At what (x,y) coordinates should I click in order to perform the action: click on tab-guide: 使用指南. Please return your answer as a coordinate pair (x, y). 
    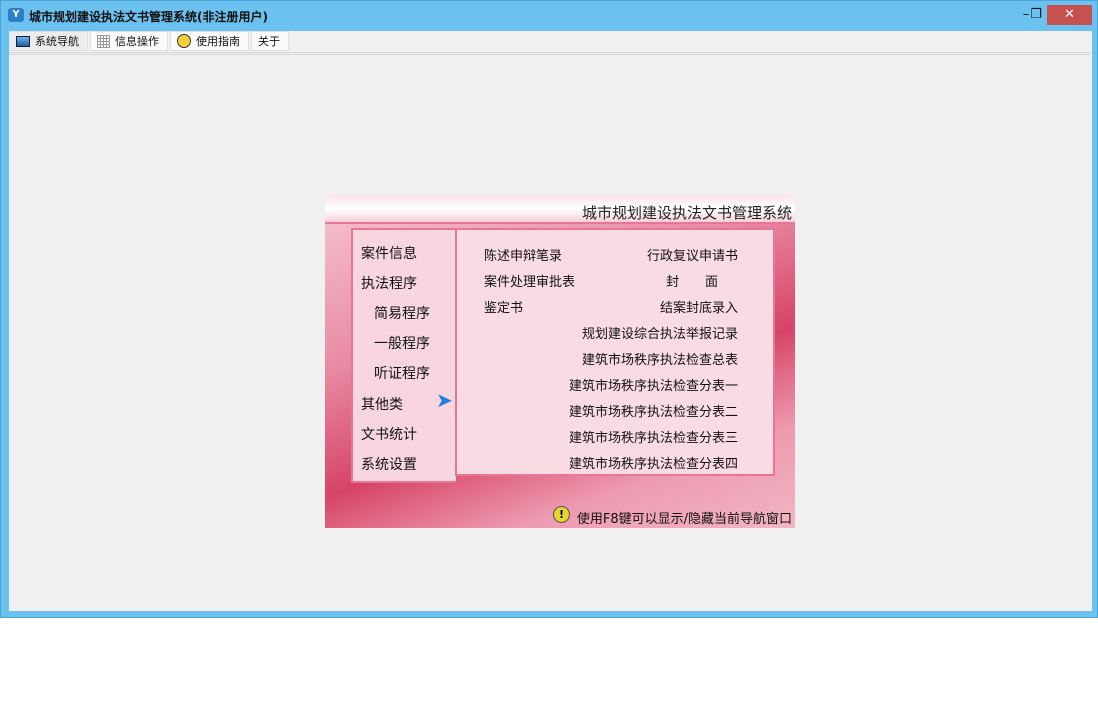
    Looking at the image, I should click on (209, 41).